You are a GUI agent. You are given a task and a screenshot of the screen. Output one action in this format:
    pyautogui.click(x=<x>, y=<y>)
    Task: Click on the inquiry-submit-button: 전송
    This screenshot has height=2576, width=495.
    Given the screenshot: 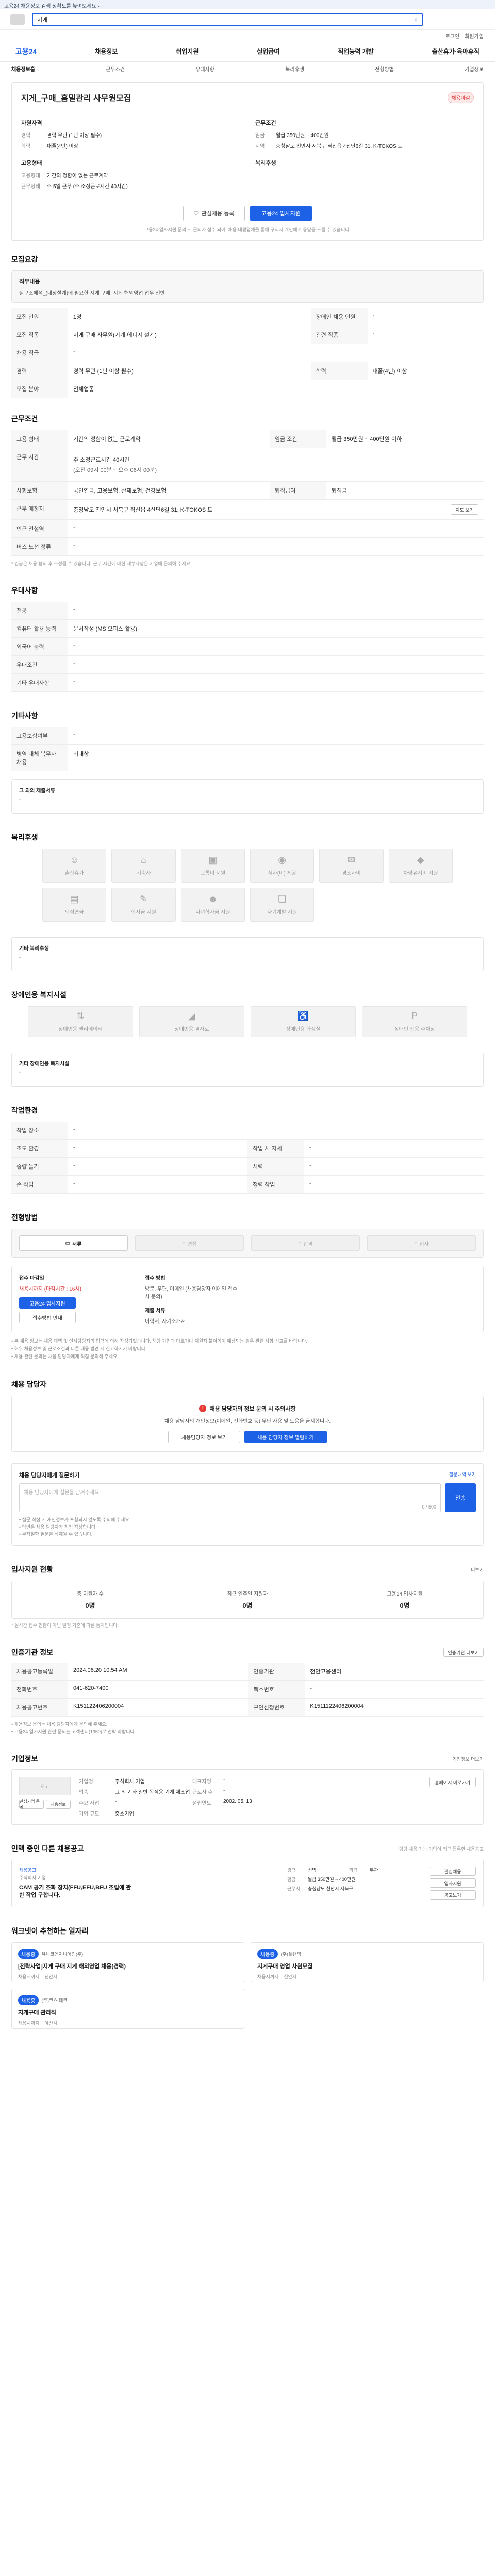 What is the action you would take?
    pyautogui.click(x=460, y=1498)
    